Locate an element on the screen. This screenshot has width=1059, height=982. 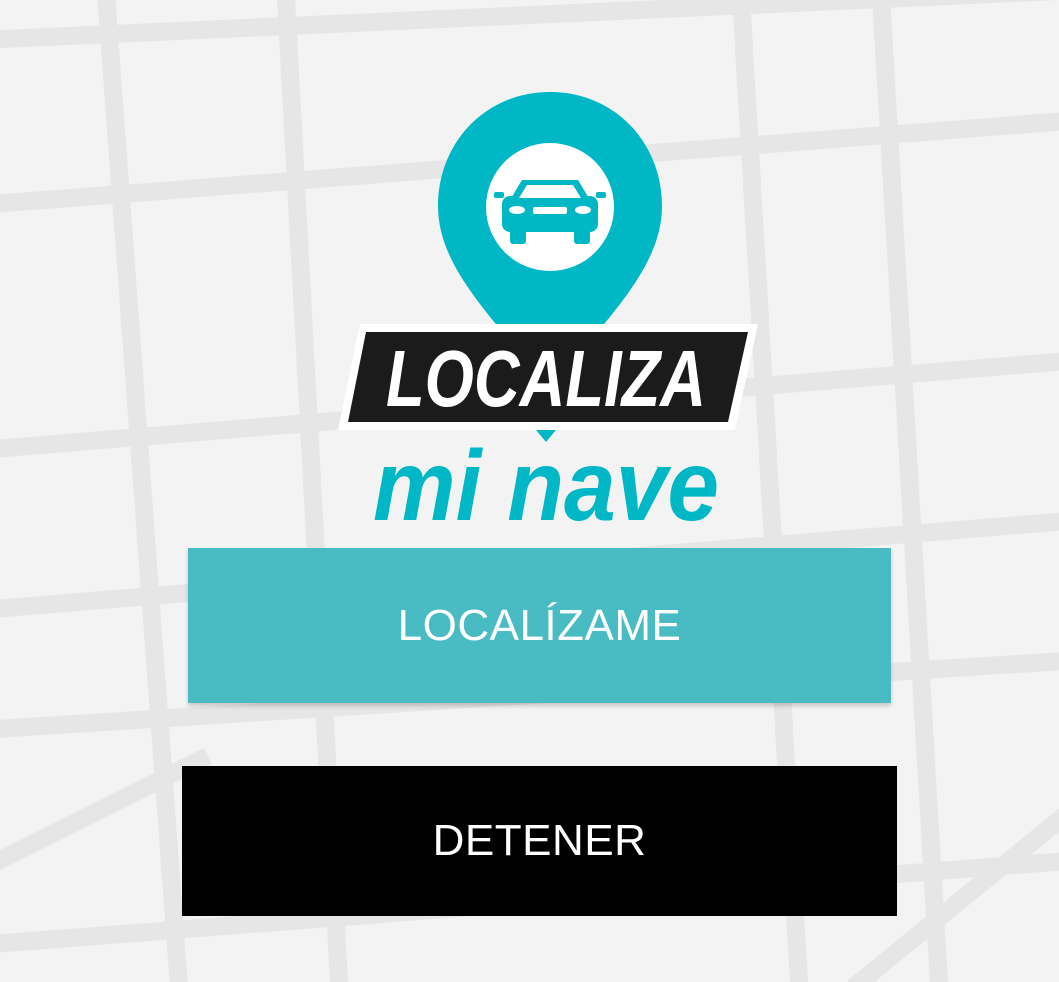
locate-me-button: LOCALÍZAME is located at coordinates (539, 625).